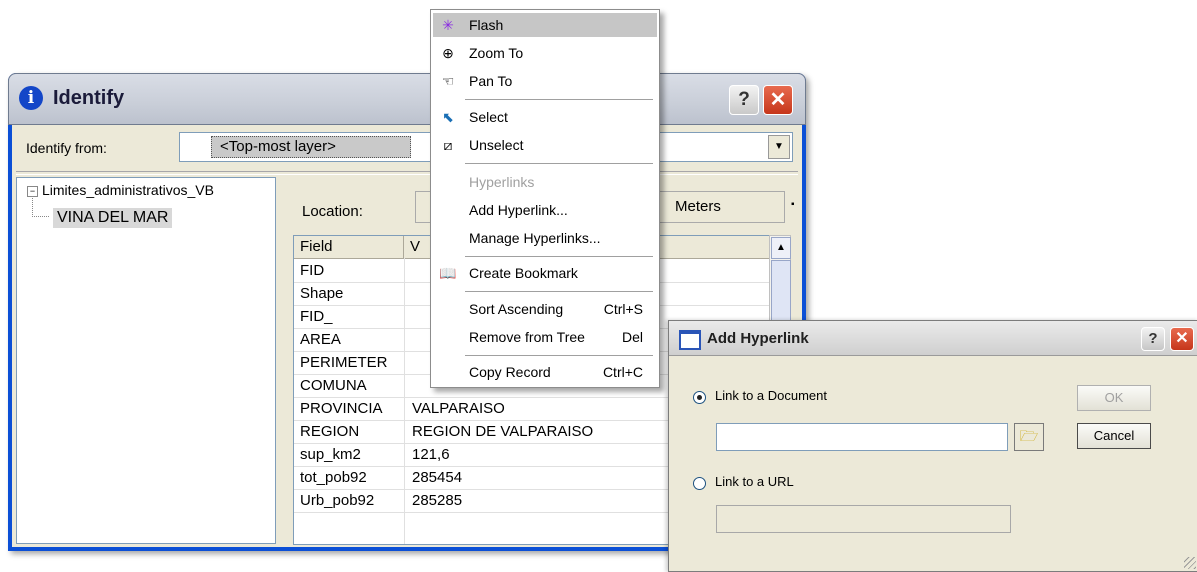  What do you see at coordinates (793, 204) in the screenshot?
I see `pin-icon: ▪` at bounding box center [793, 204].